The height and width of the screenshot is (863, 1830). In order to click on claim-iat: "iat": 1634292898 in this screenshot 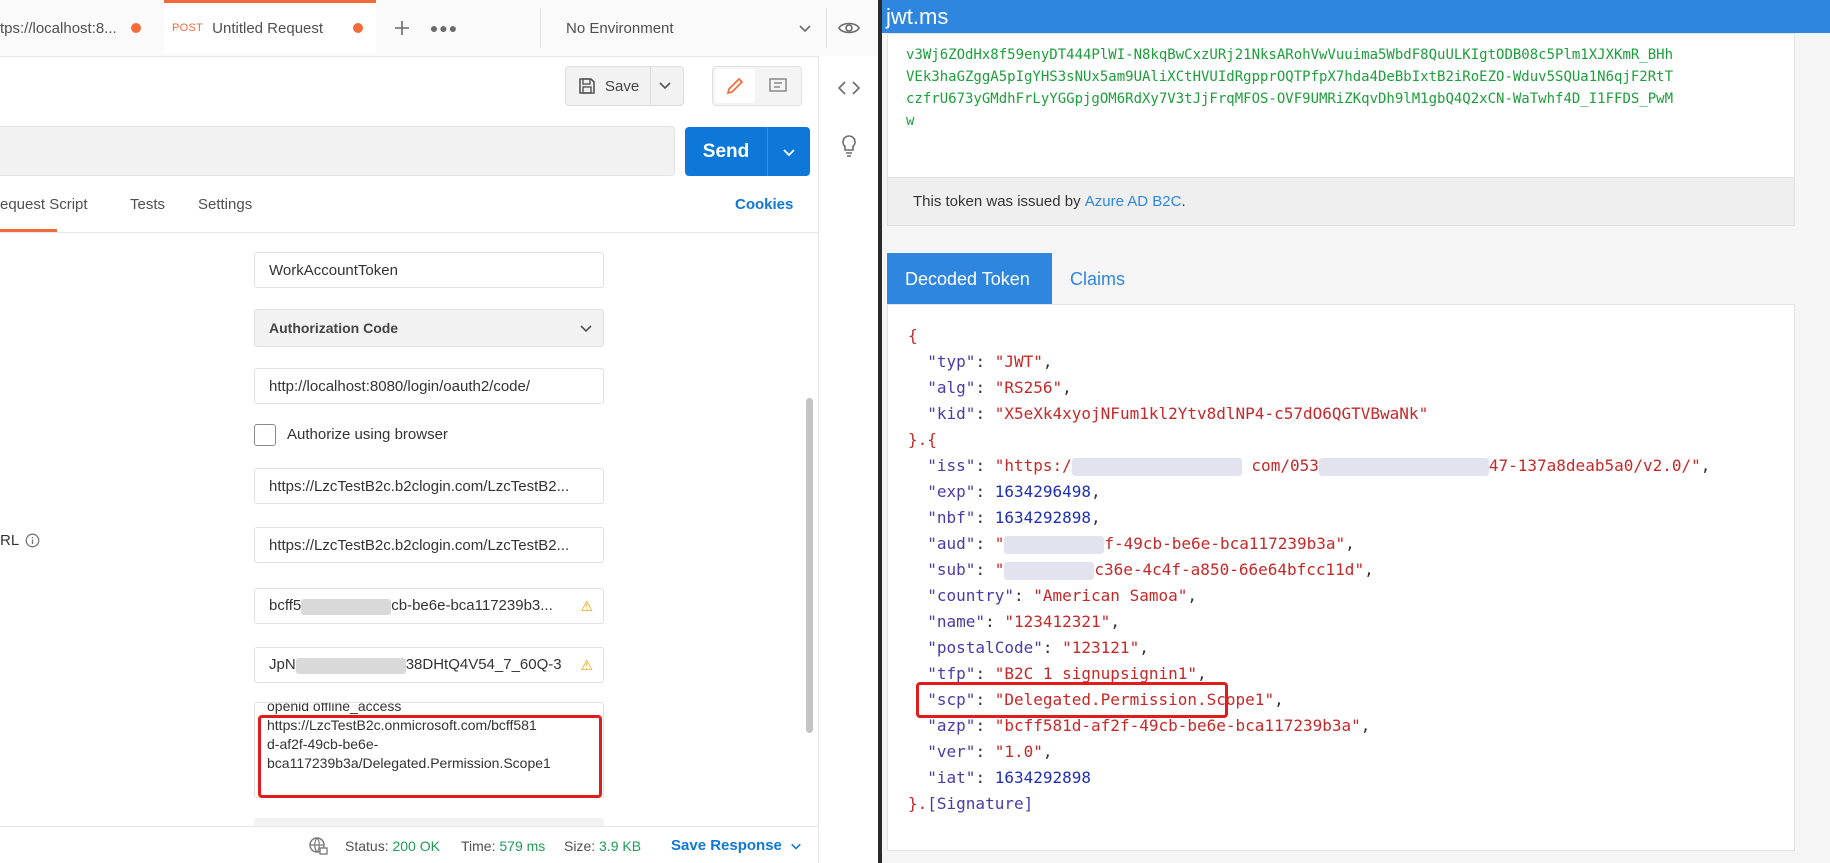, I will do `click(1009, 777)`.